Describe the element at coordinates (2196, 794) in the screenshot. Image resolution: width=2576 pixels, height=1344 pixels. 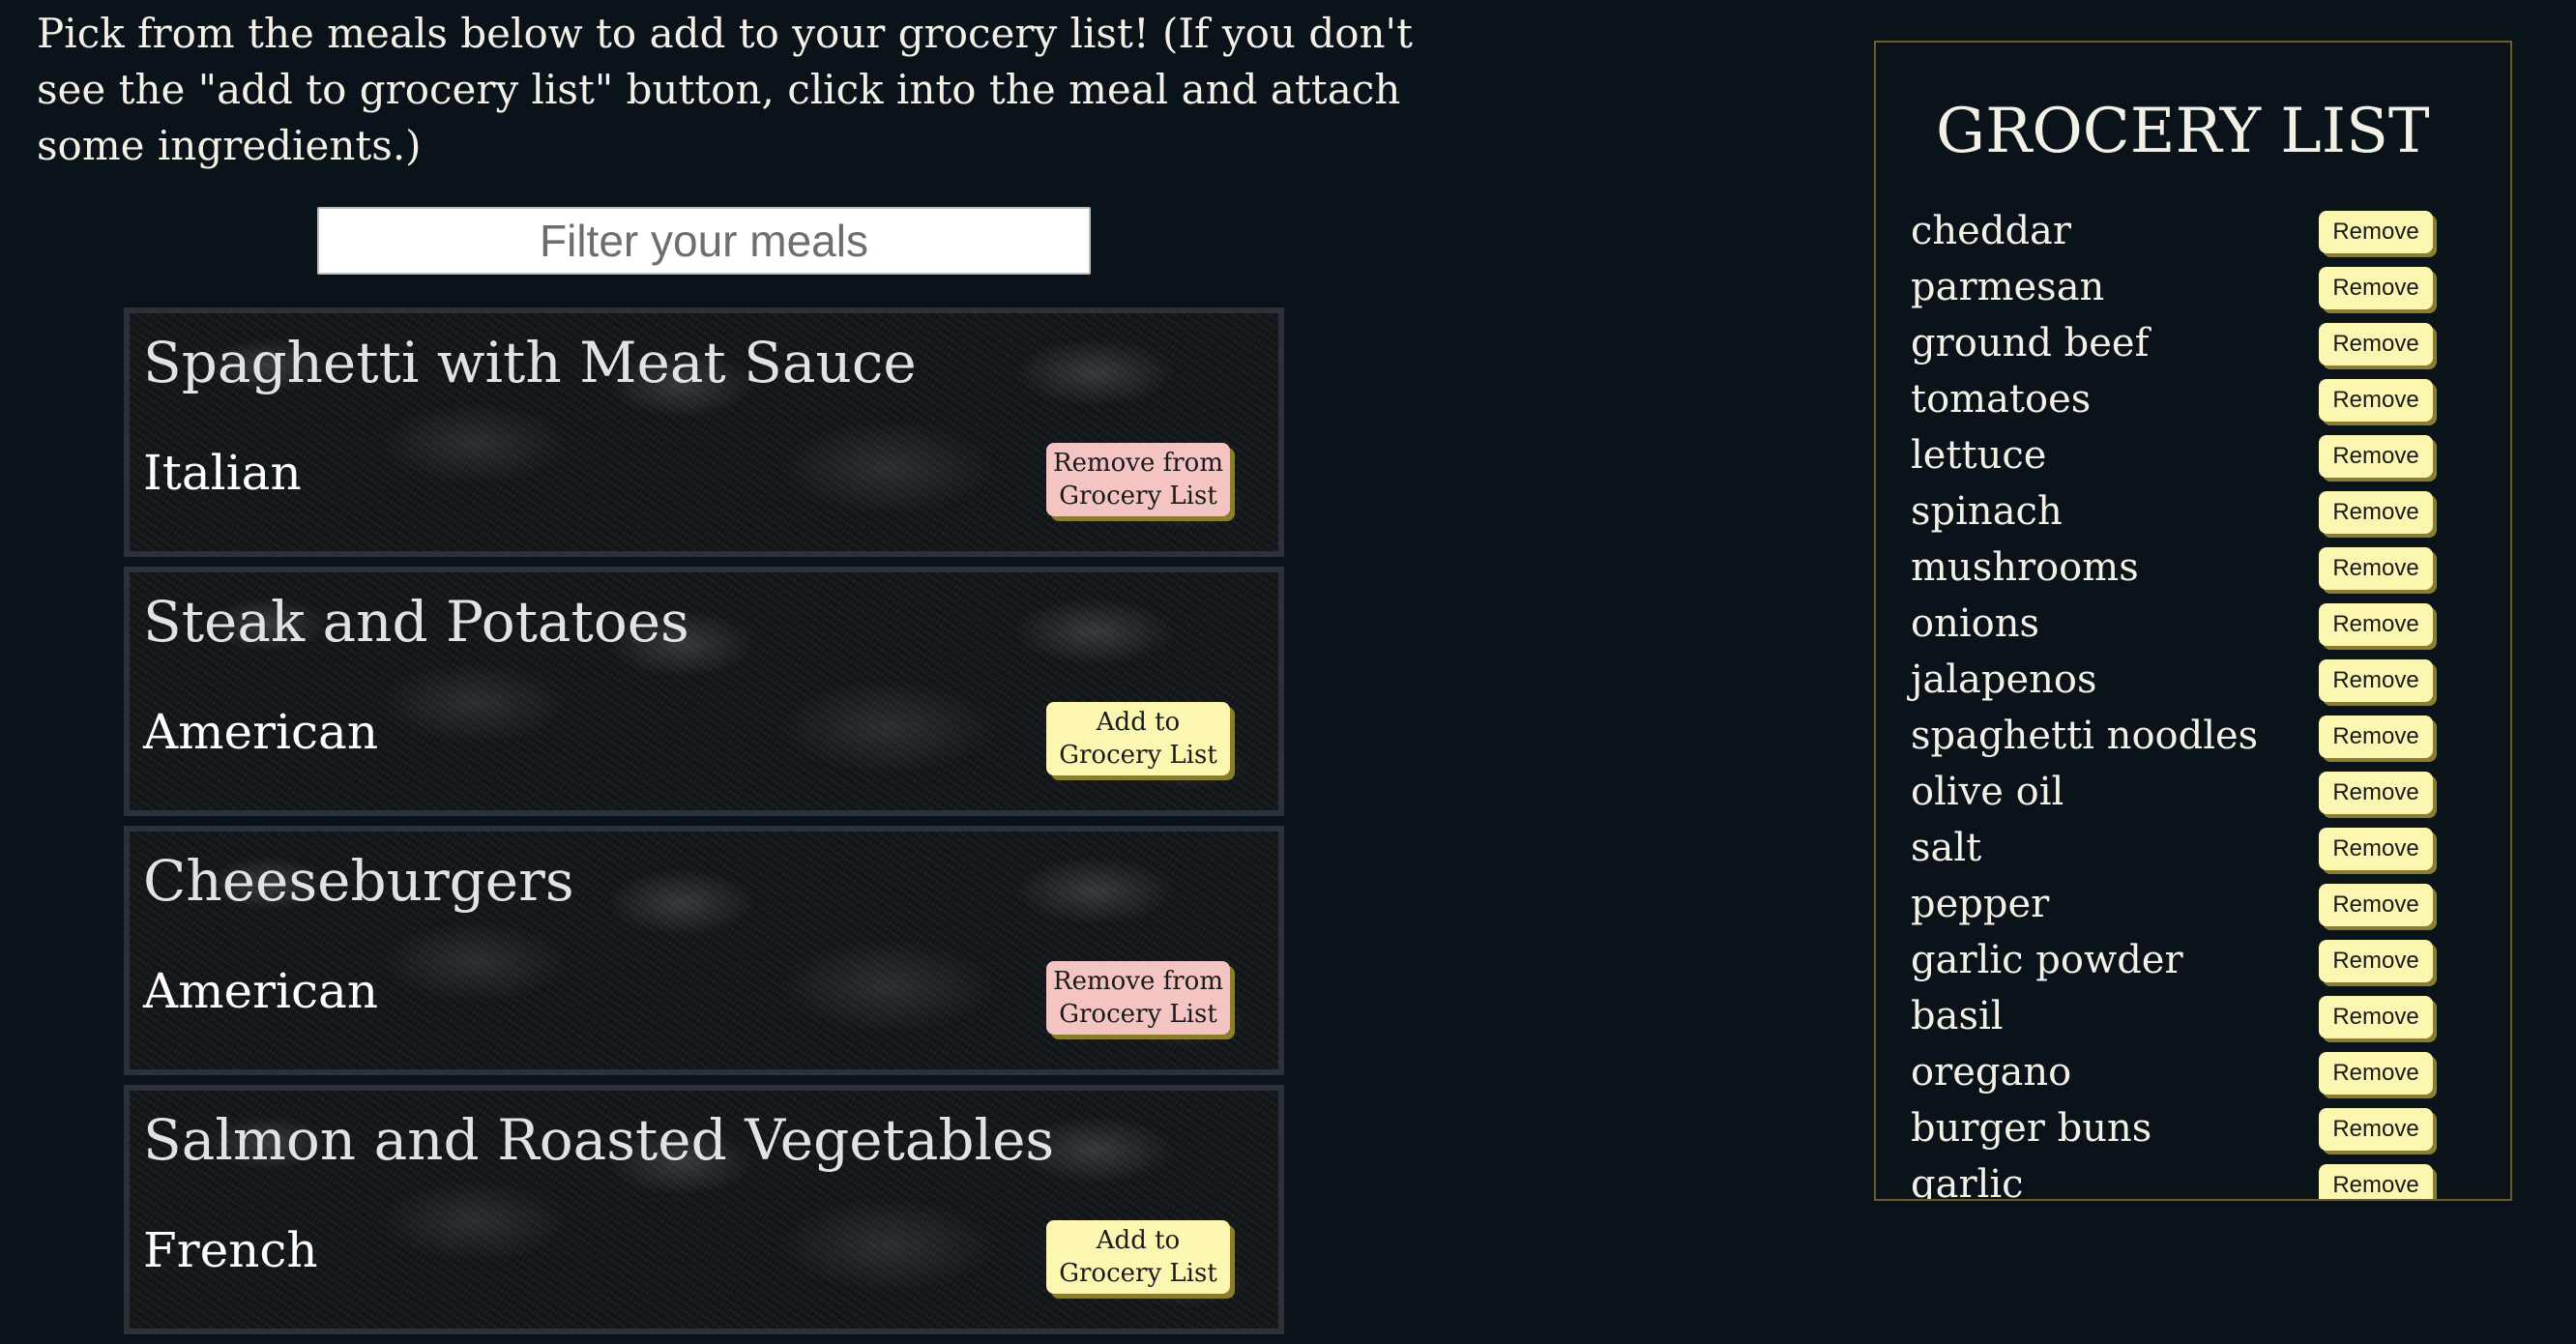
I see `grocery-item: olive oil Remove` at that location.